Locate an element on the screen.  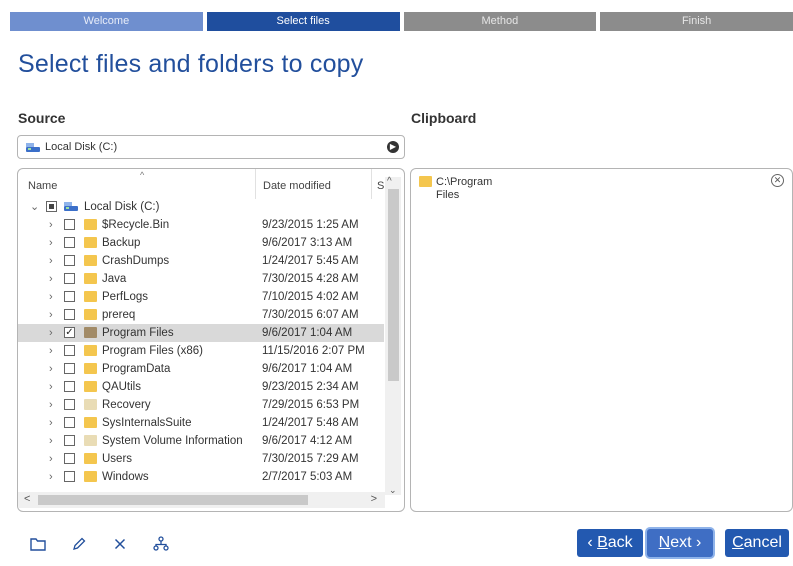
vertical-scrollbar: ^ ⌄ is located at coordinates (393, 336).